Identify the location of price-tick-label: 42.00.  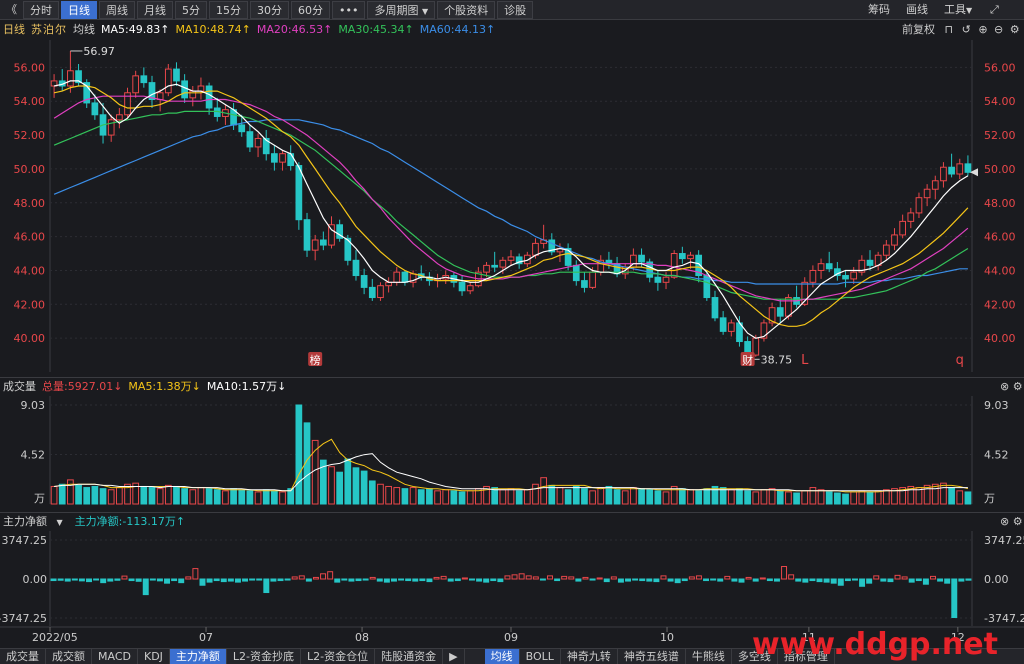
(1000, 304).